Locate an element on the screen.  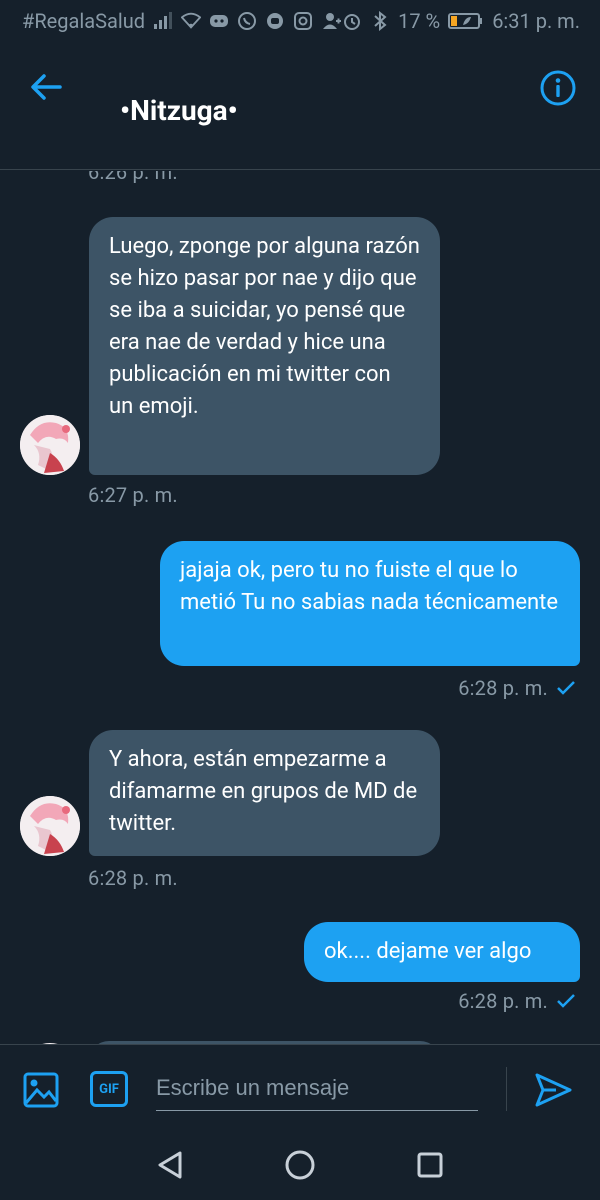
conversation-title: •Nitzuga• is located at coordinates (179, 110).